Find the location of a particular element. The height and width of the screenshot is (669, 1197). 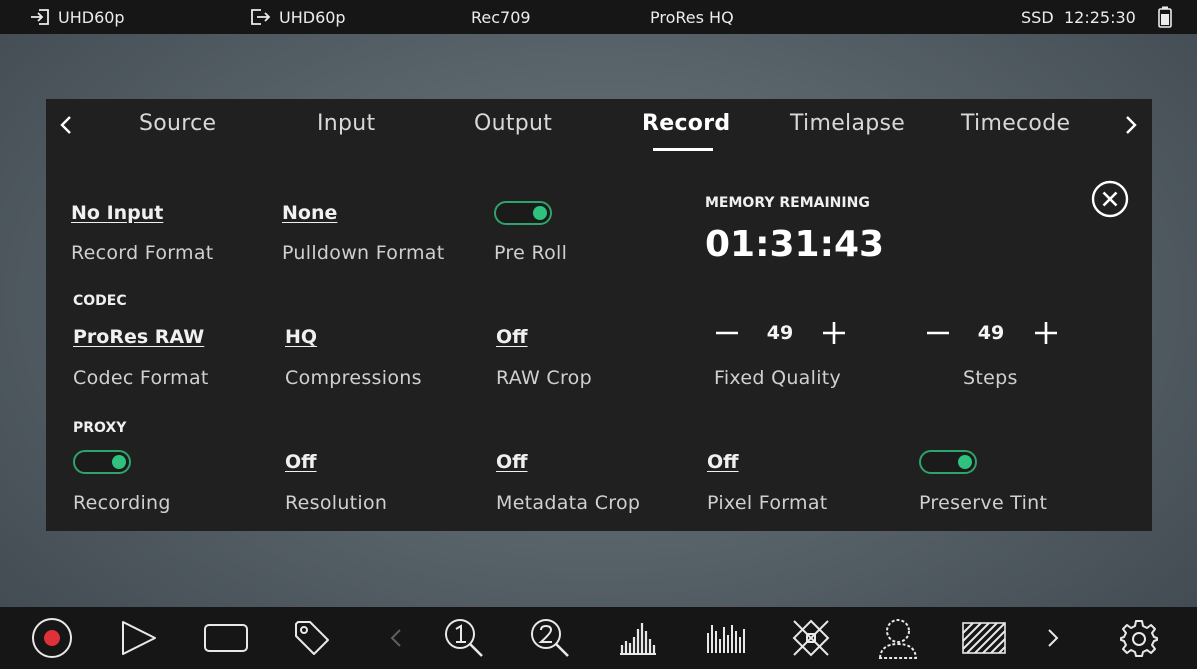

battery-icon is located at coordinates (1165, 17).